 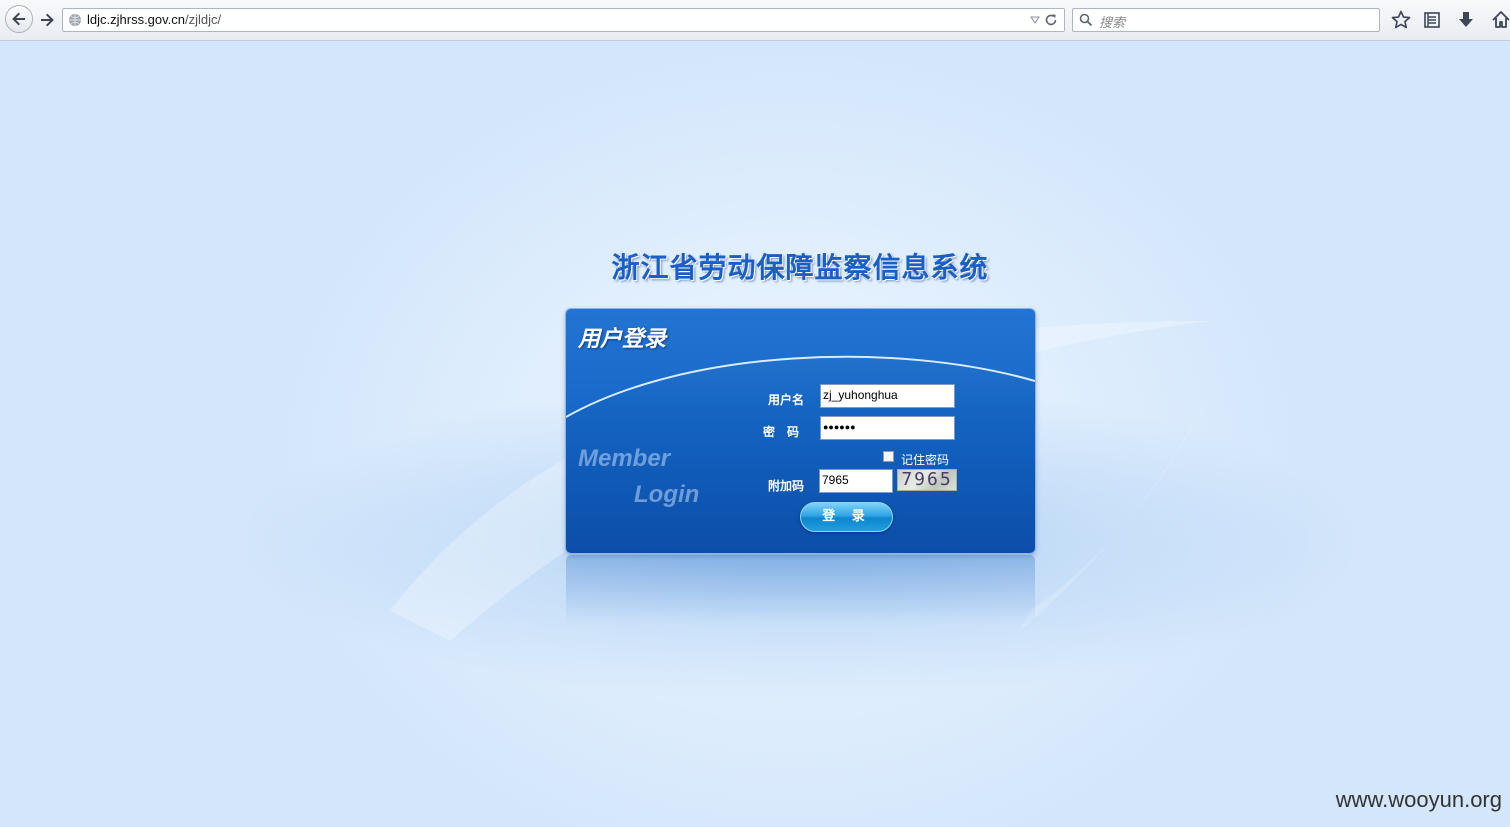 What do you see at coordinates (781, 432) in the screenshot?
I see `password-label: 密 码` at bounding box center [781, 432].